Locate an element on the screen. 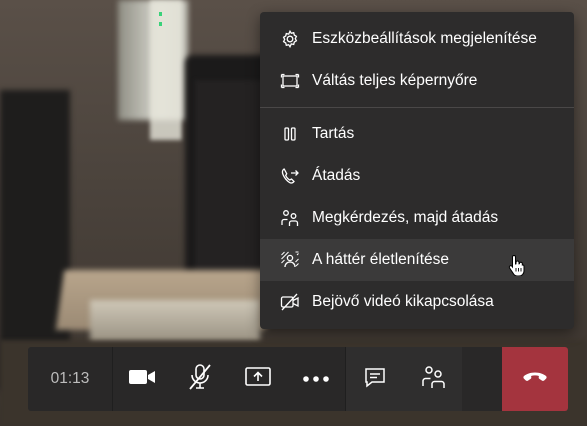 This screenshot has width=587, height=426. camera-button is located at coordinates (142, 379).